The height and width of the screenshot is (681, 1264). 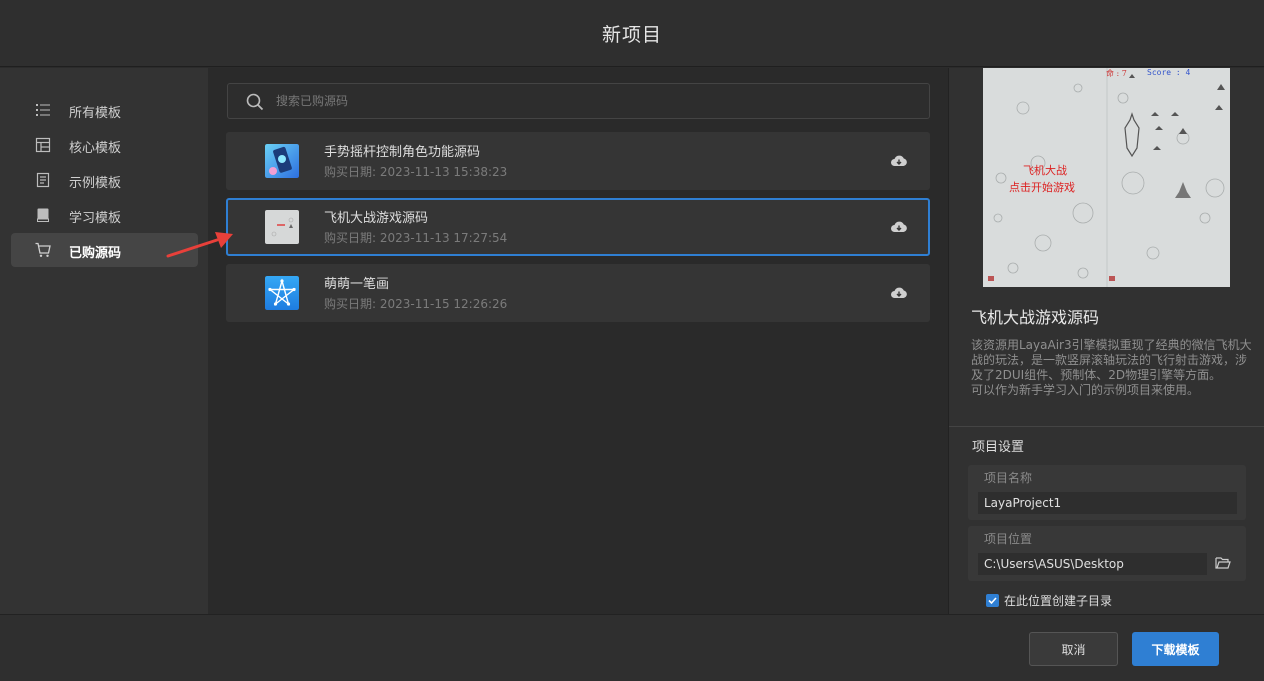 What do you see at coordinates (1042, 187) in the screenshot?
I see `preview-text-line2: 点击开始游戏` at bounding box center [1042, 187].